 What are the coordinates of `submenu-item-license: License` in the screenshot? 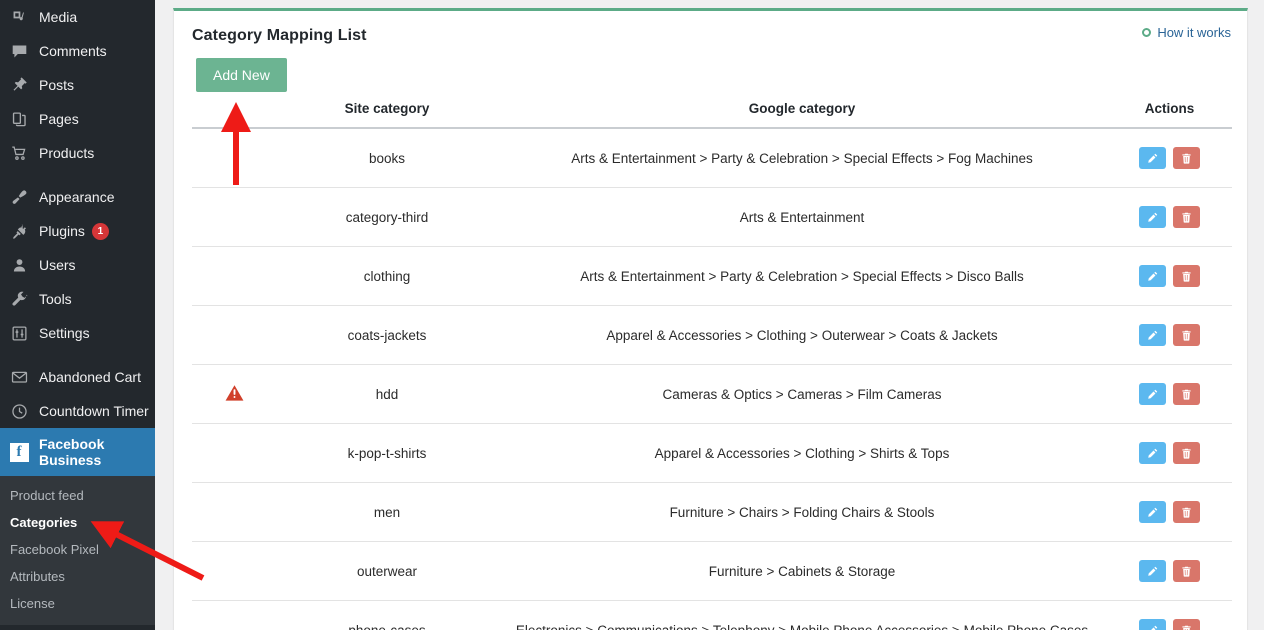 It's located at (77, 603).